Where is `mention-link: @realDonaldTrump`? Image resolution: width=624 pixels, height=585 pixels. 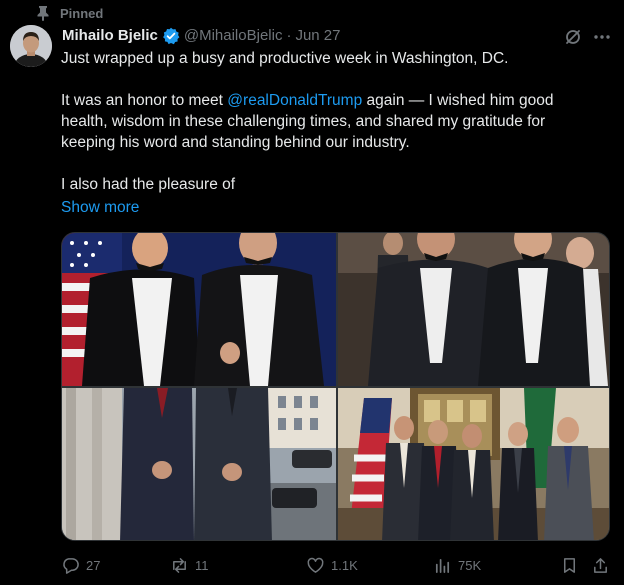
mention-link: @realDonaldTrump is located at coordinates (294, 100).